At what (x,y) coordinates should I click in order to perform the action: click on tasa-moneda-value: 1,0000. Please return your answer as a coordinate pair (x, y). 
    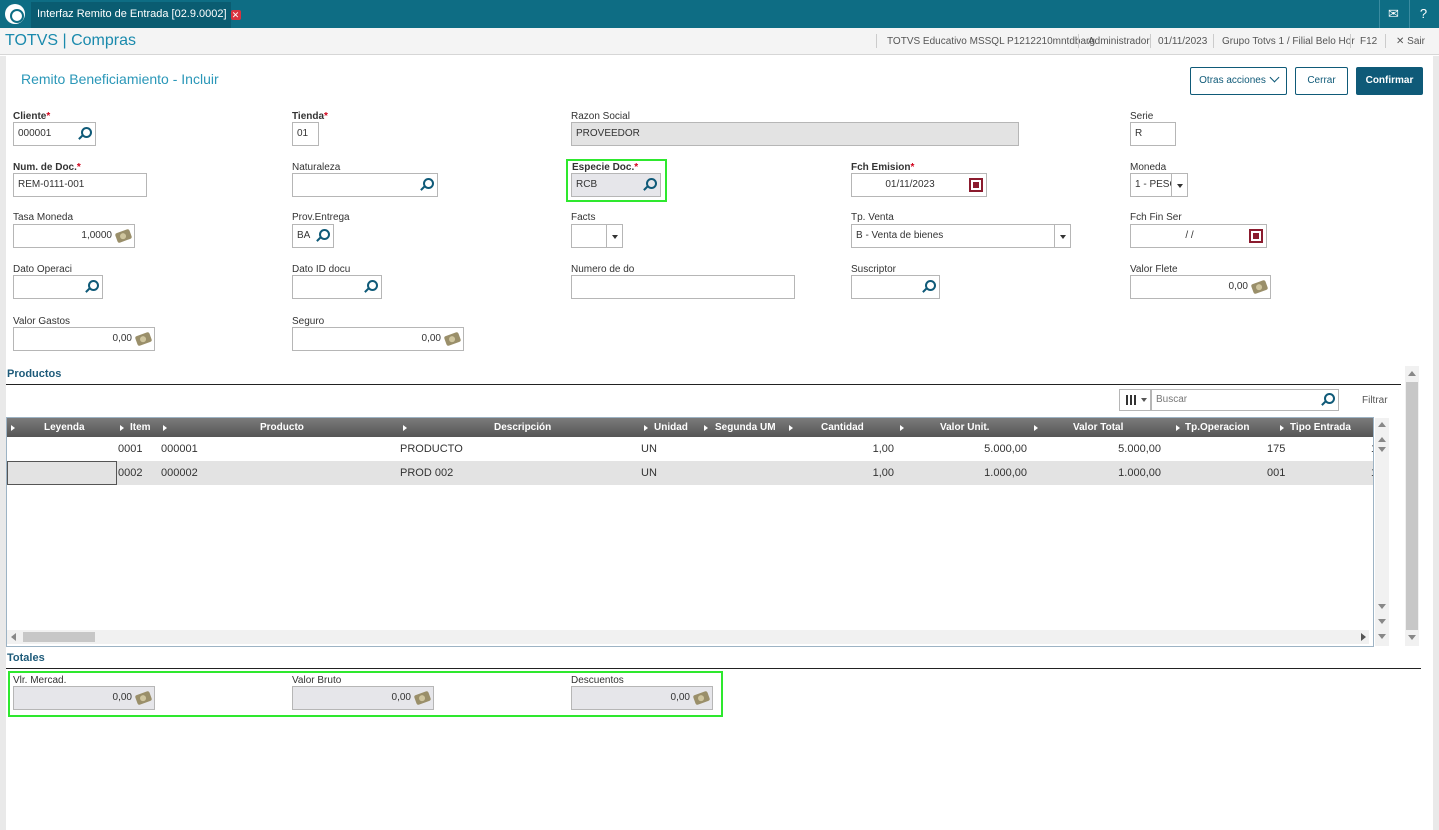
    Looking at the image, I should click on (96, 235).